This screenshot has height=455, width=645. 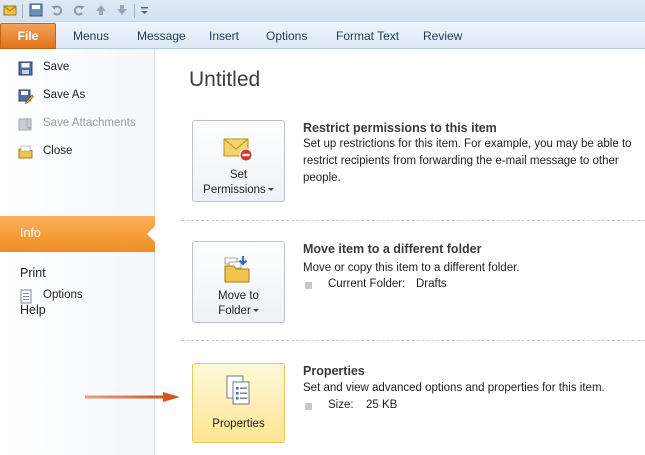 What do you see at coordinates (367, 36) in the screenshot?
I see `tab-format-text: Format Text` at bounding box center [367, 36].